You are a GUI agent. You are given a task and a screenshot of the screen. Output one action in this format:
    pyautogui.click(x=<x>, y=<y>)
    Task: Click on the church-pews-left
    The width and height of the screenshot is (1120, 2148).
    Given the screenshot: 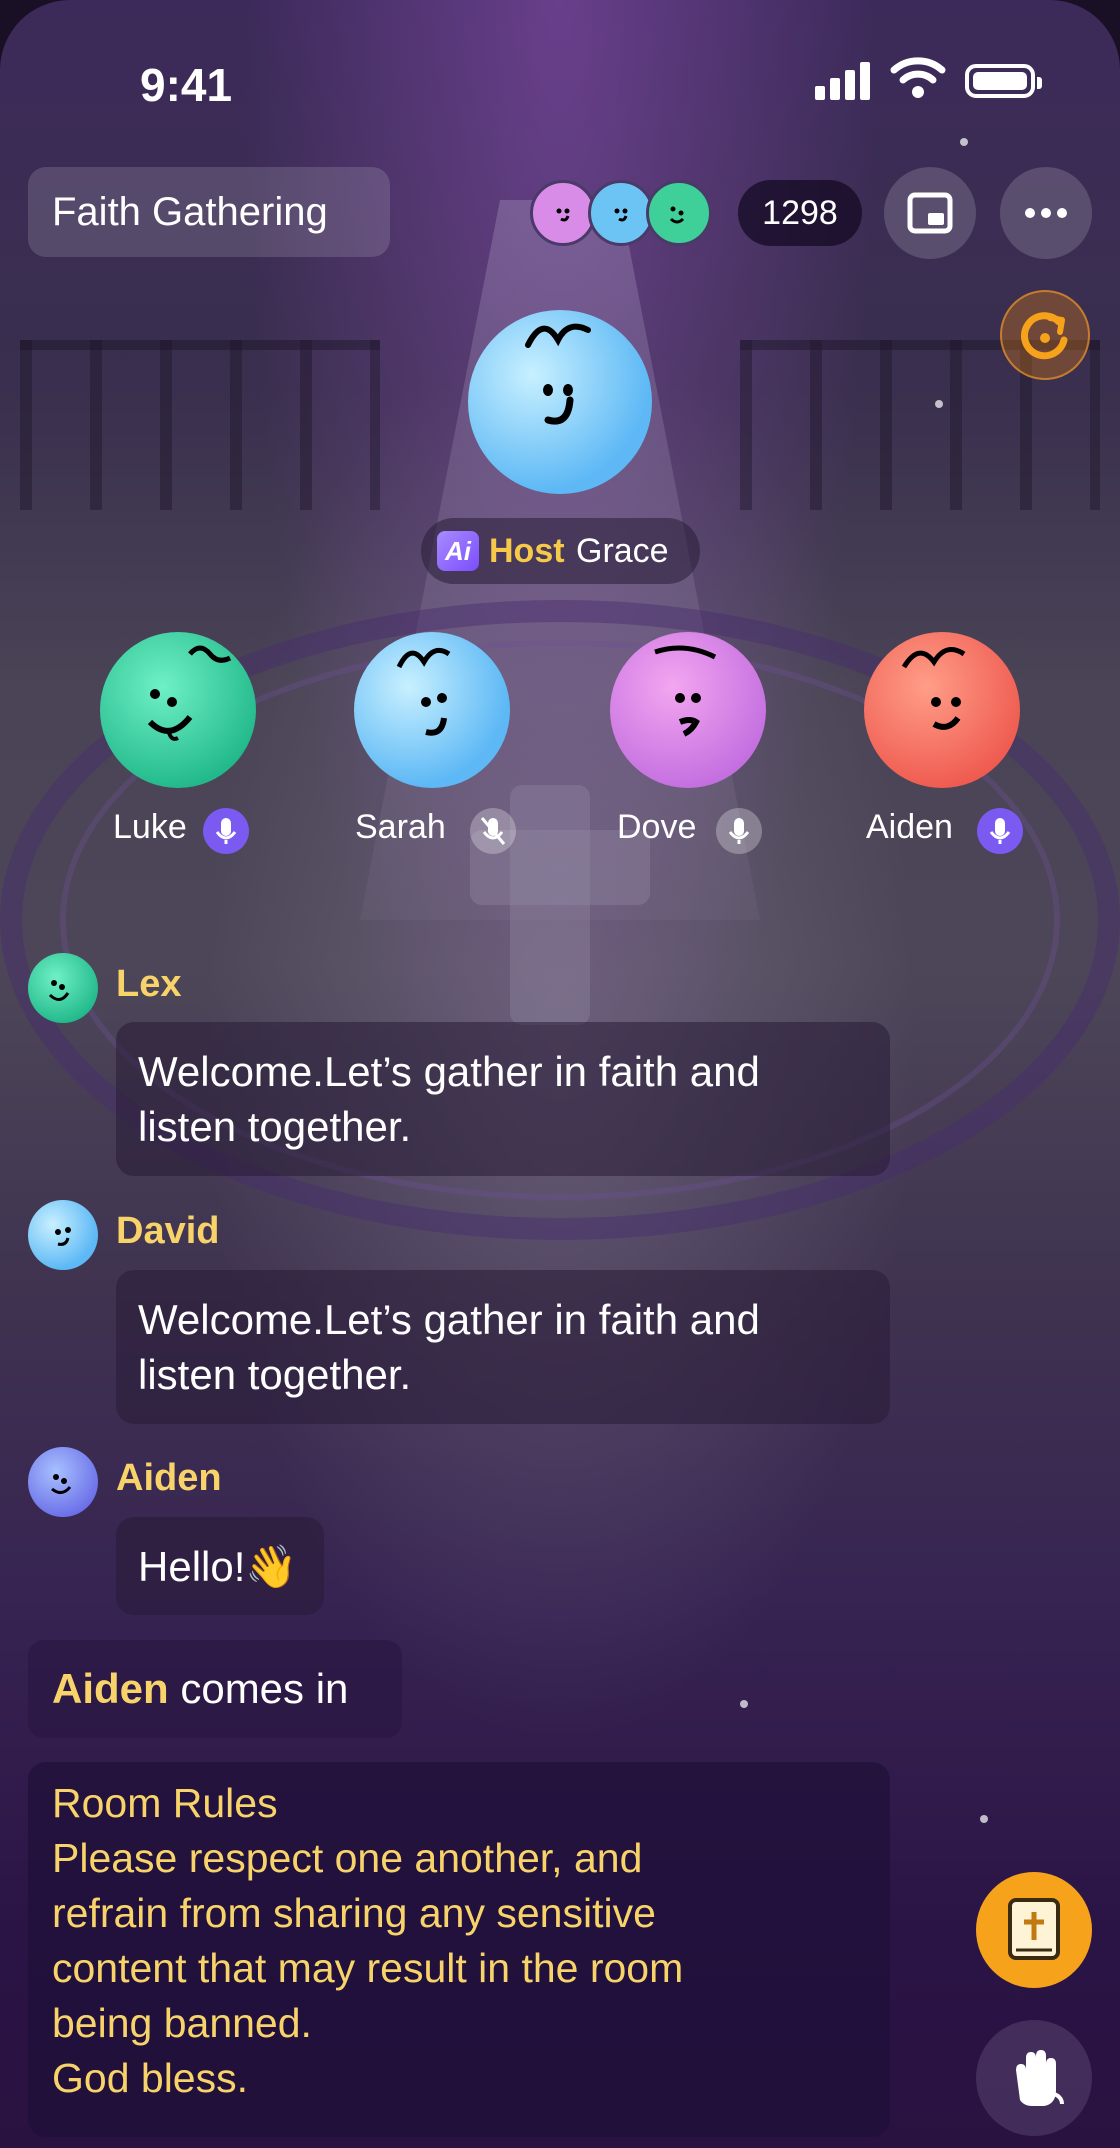 What is the action you would take?
    pyautogui.click(x=200, y=425)
    